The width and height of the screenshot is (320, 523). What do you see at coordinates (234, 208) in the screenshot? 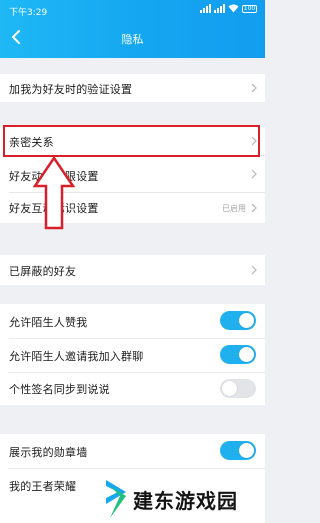
I see `row-value: 已启用` at bounding box center [234, 208].